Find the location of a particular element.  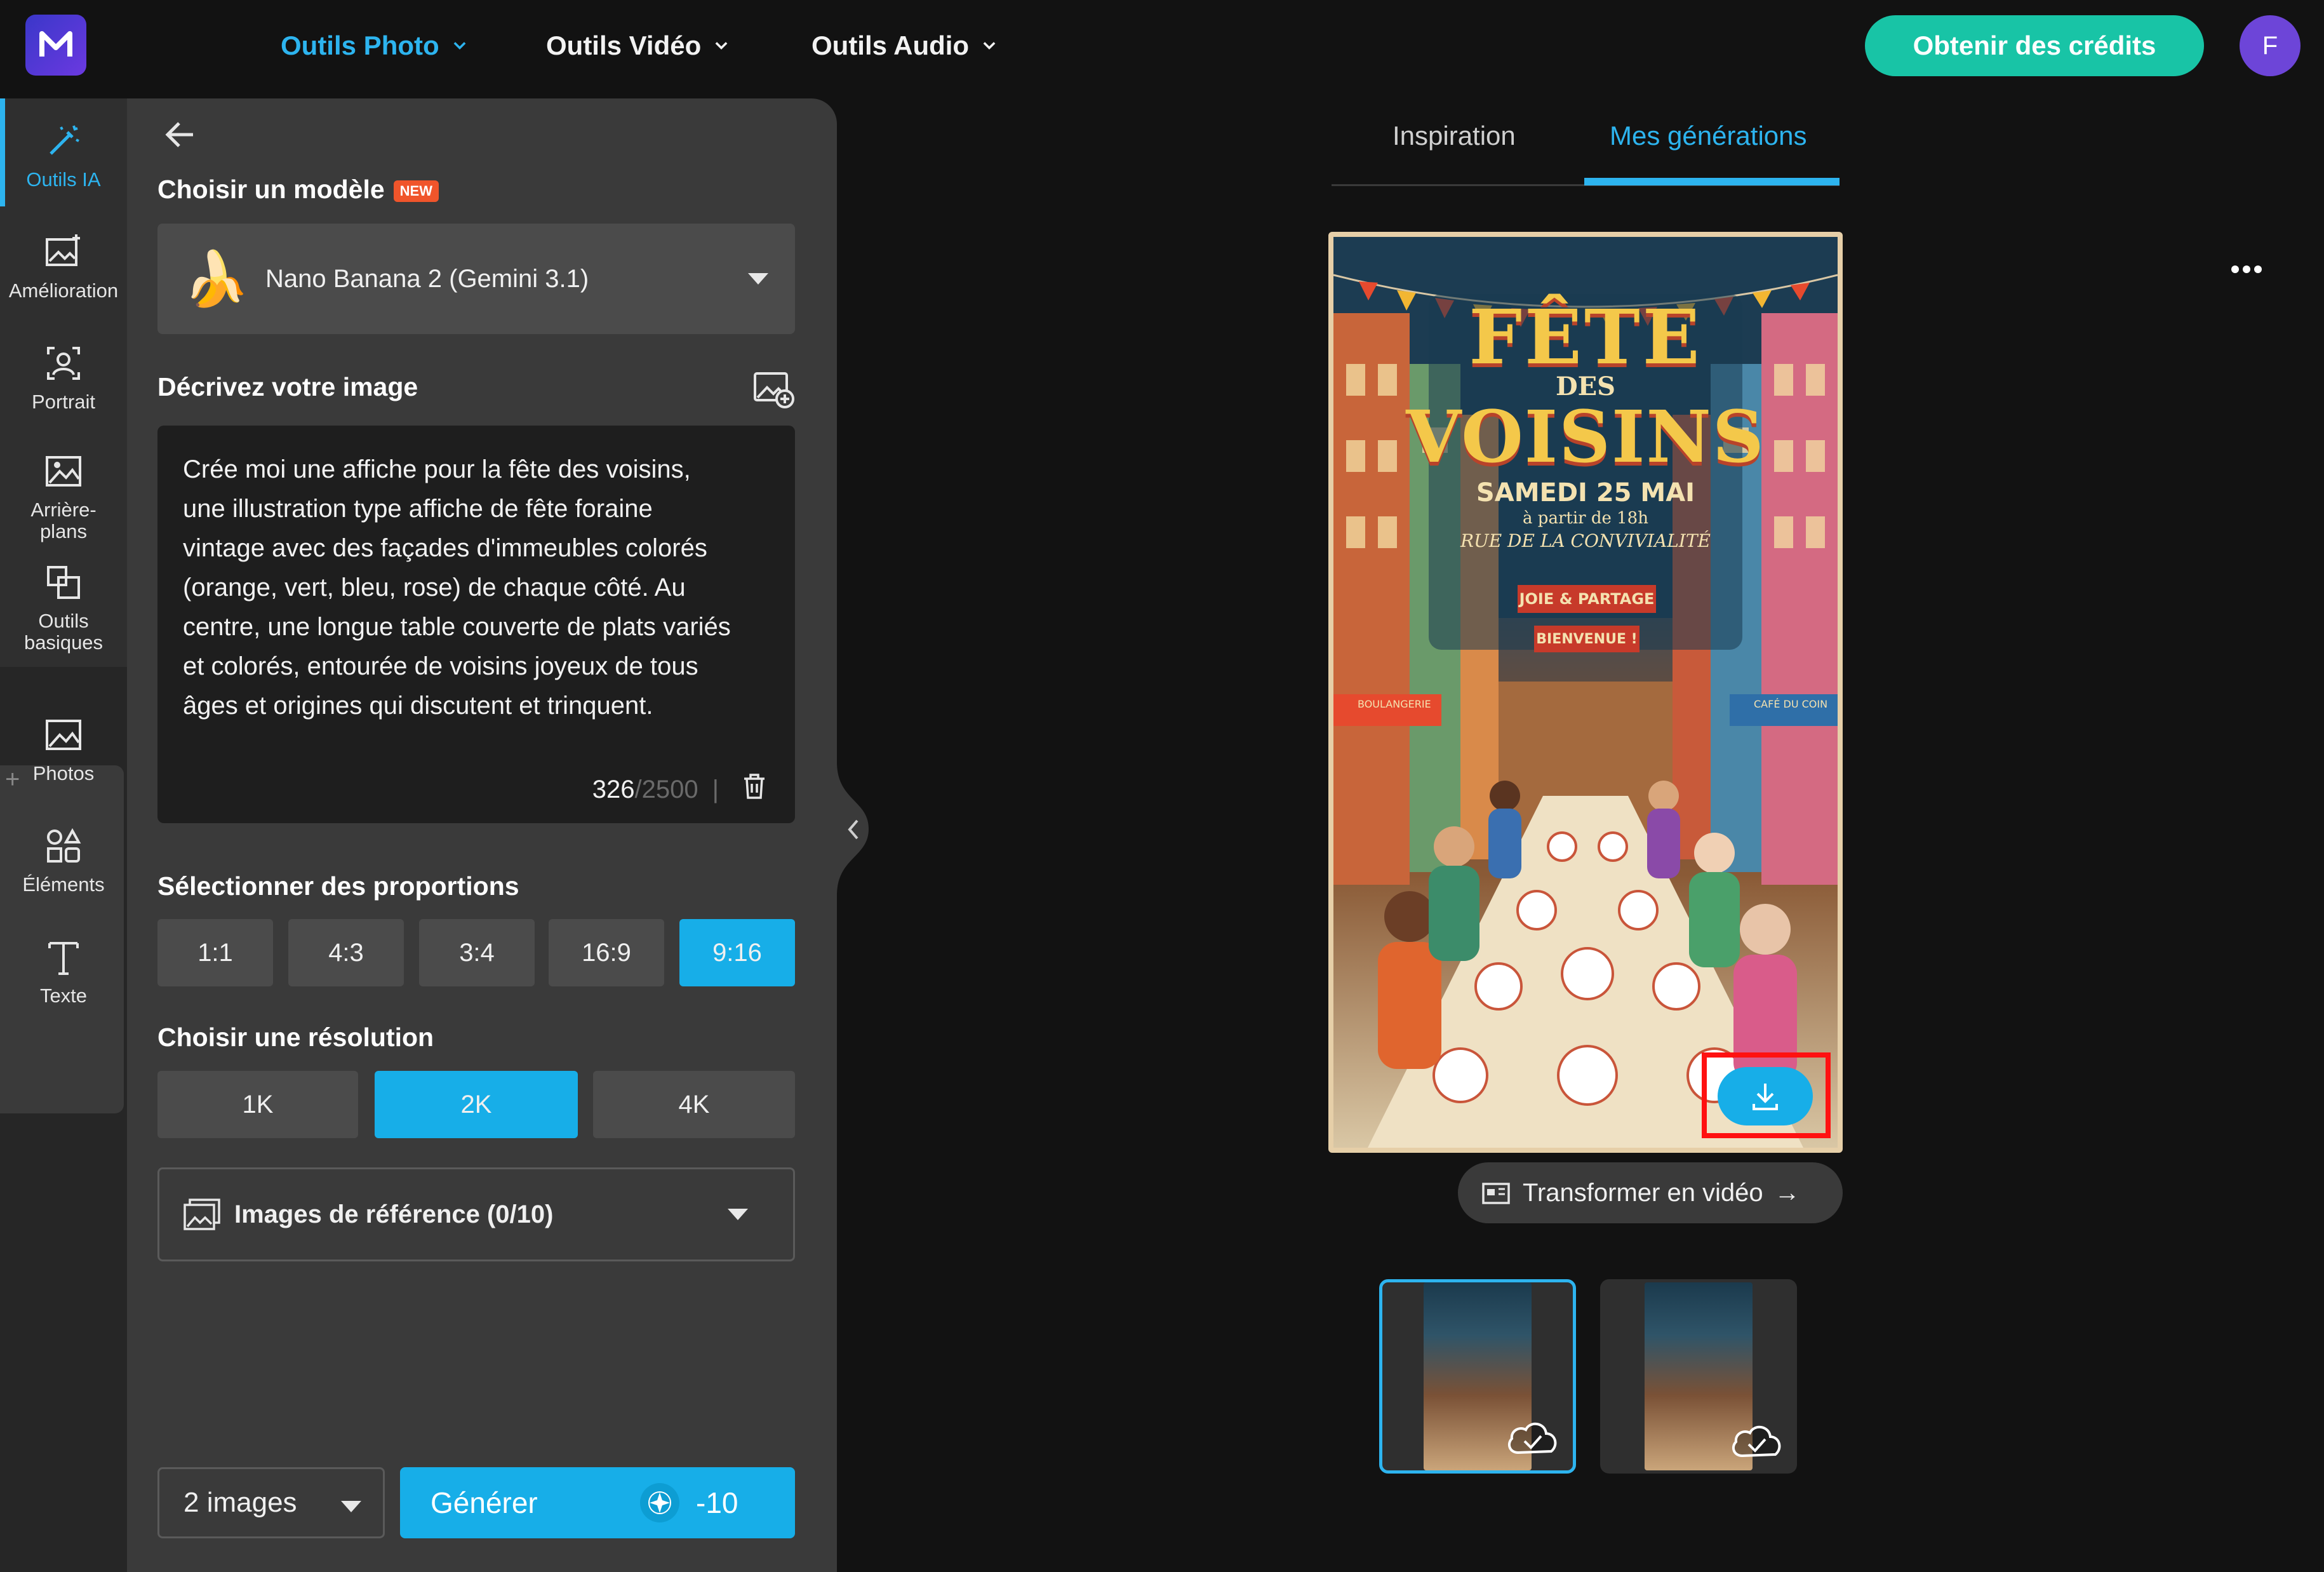

poster-date: SAMEDI 25 MAI is located at coordinates (1585, 492).